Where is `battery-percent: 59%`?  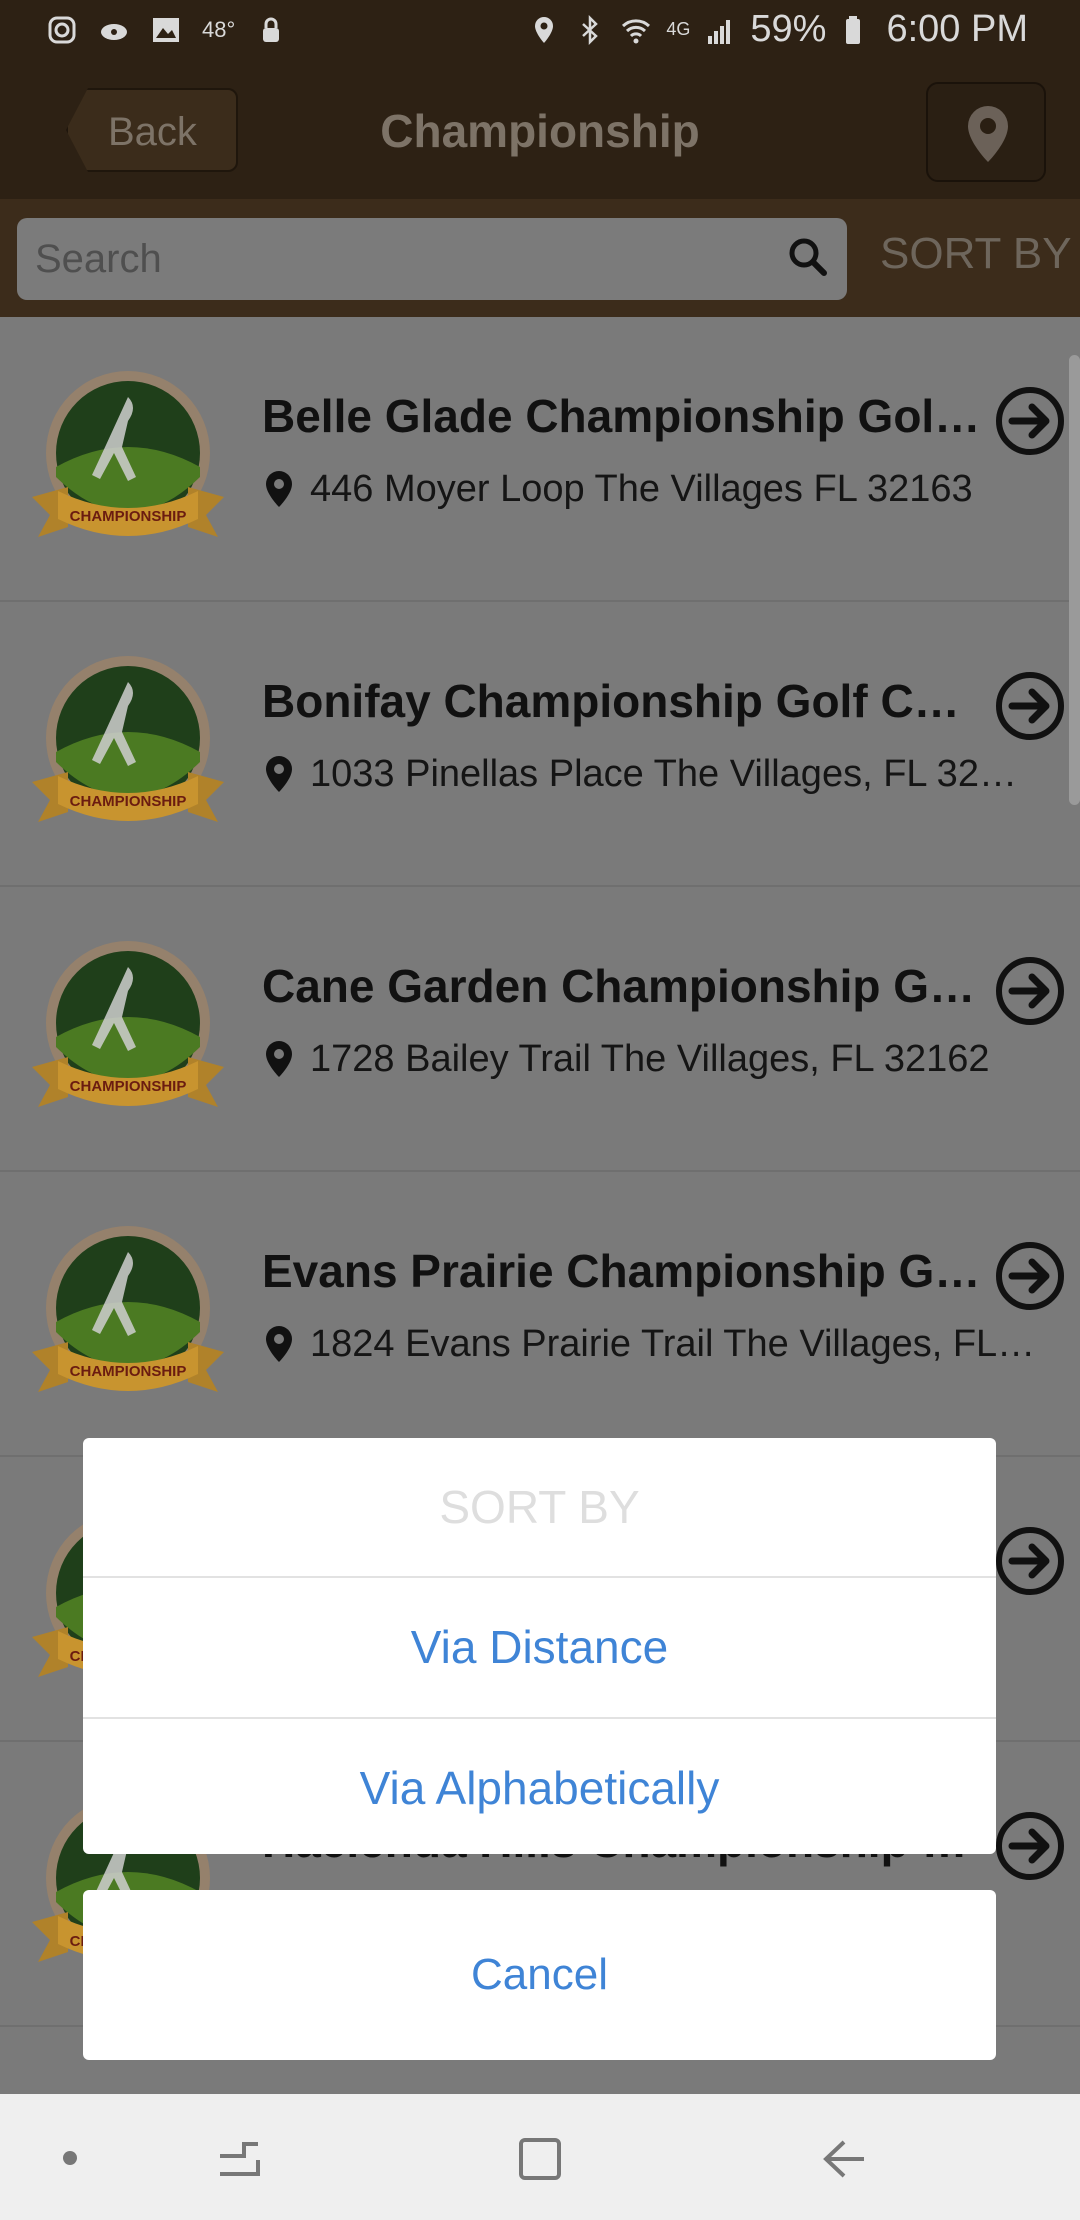
battery-percent: 59% is located at coordinates (788, 29).